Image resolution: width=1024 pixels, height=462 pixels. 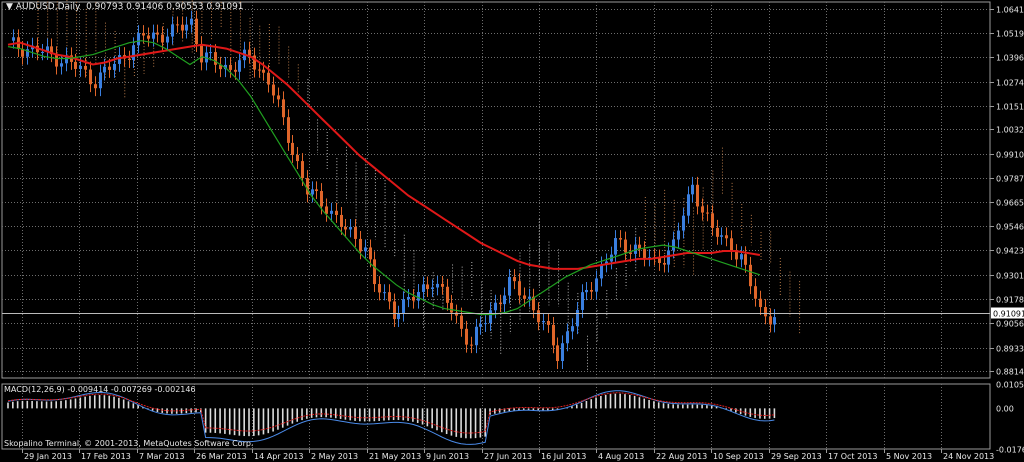 I want to click on macd-values: -0.009414 -0.007269 -0.002146, so click(x=131, y=389).